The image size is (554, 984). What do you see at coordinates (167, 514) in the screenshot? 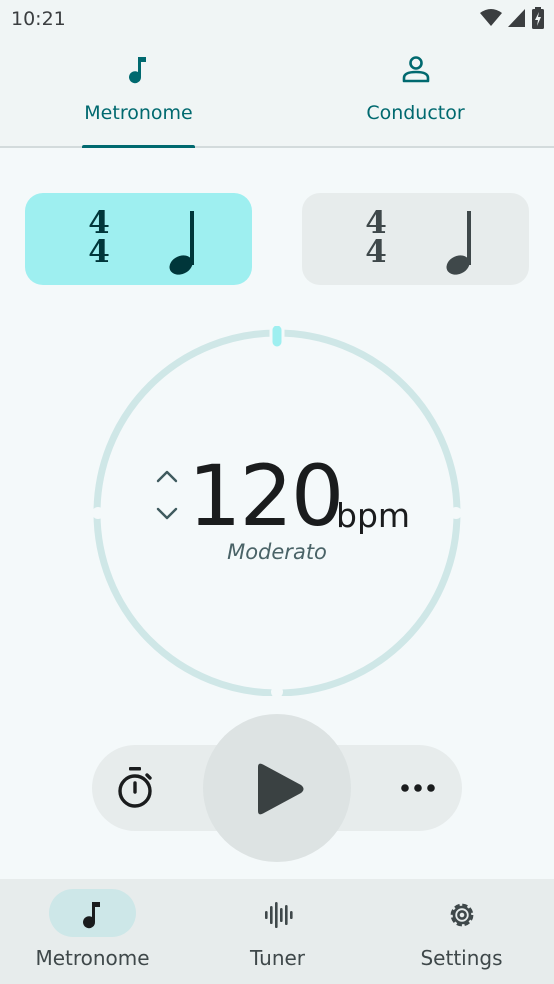
I see `tempo-decrease-button` at bounding box center [167, 514].